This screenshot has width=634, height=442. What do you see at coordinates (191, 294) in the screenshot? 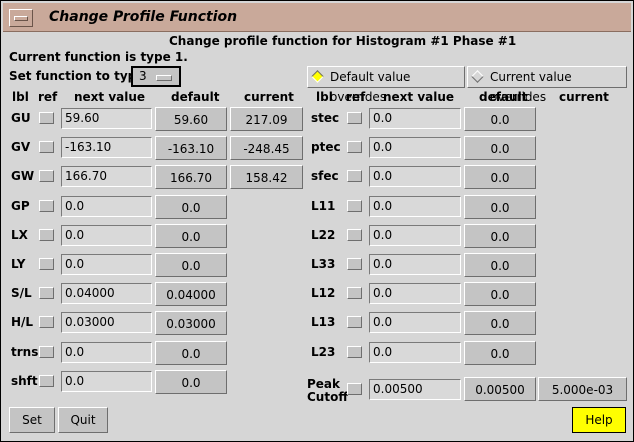
I see `default-value-button: 0.04000` at bounding box center [191, 294].